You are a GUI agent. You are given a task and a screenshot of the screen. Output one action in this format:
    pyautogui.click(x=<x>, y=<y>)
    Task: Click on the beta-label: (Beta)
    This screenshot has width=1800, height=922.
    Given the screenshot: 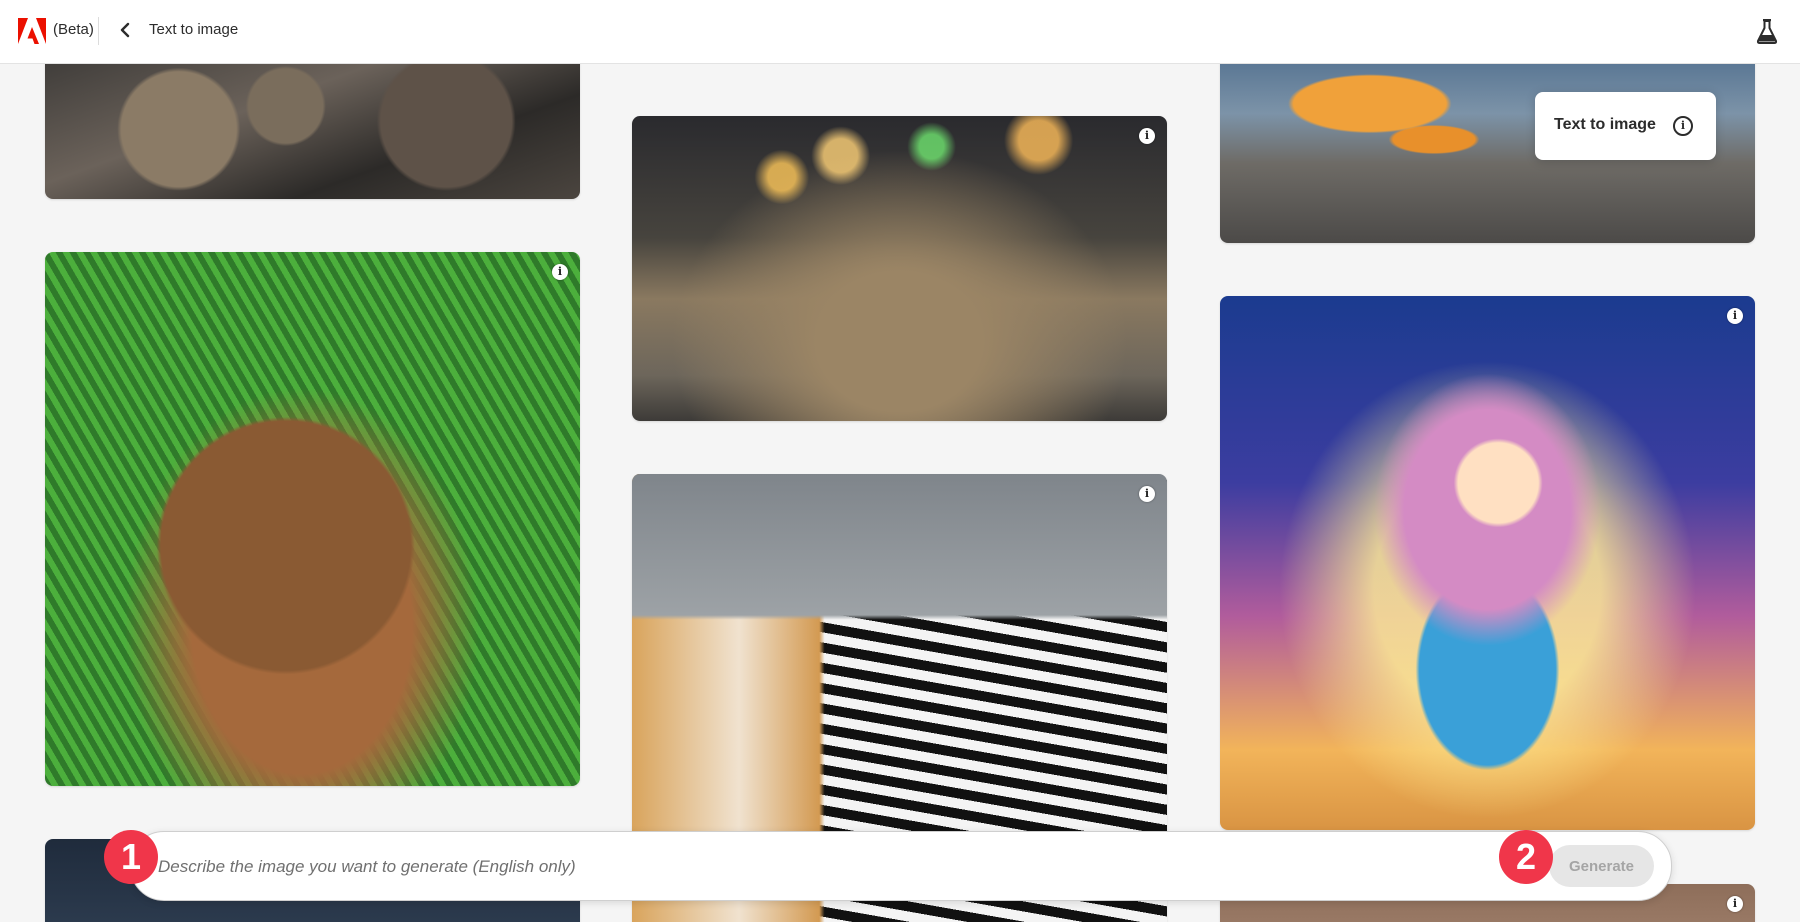 What is the action you would take?
    pyautogui.click(x=73, y=29)
    